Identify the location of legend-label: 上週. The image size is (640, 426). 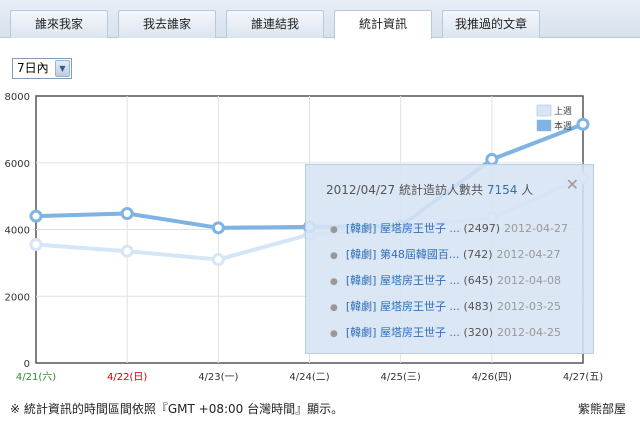
(563, 111).